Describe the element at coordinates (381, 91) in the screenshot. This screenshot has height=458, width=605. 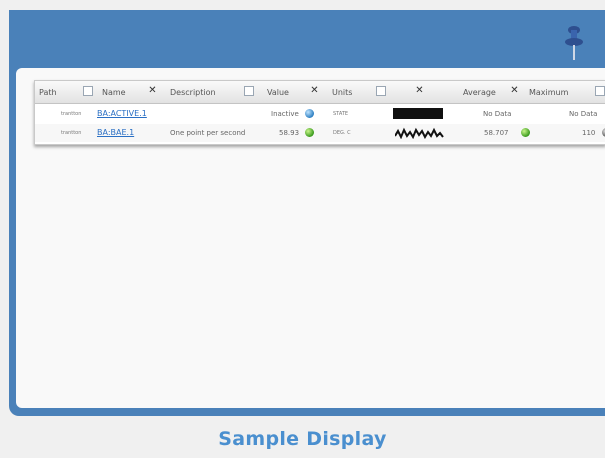
I see `units-checkbox` at that location.